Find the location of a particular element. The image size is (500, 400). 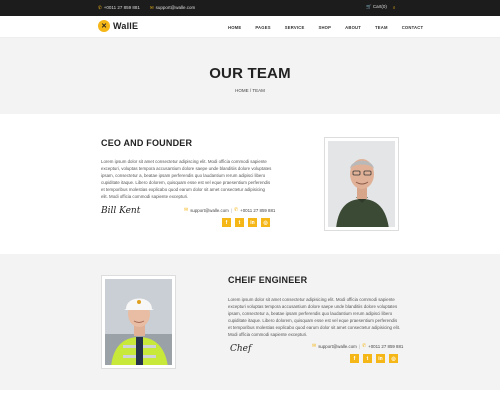

brand-name: WallE is located at coordinates (126, 26).